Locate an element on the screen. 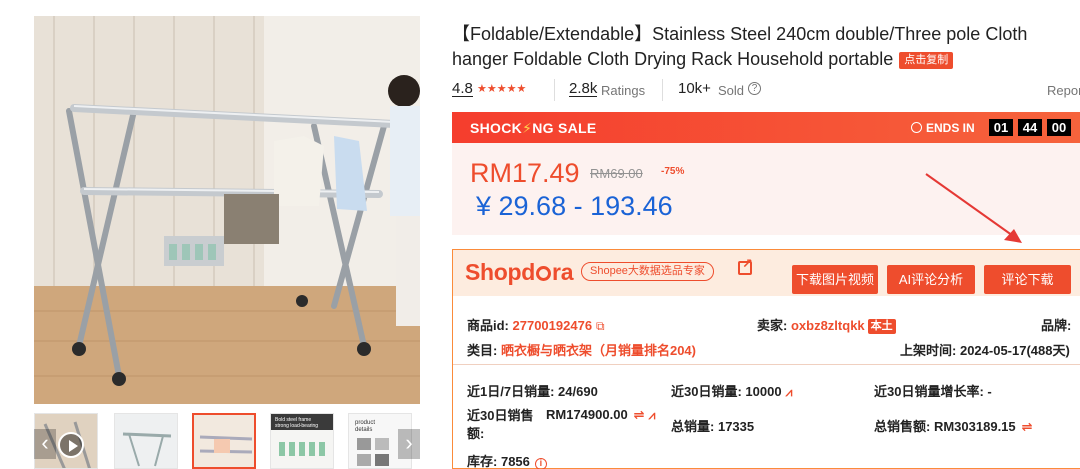  sale-title-left: SHOCK is located at coordinates (496, 128).